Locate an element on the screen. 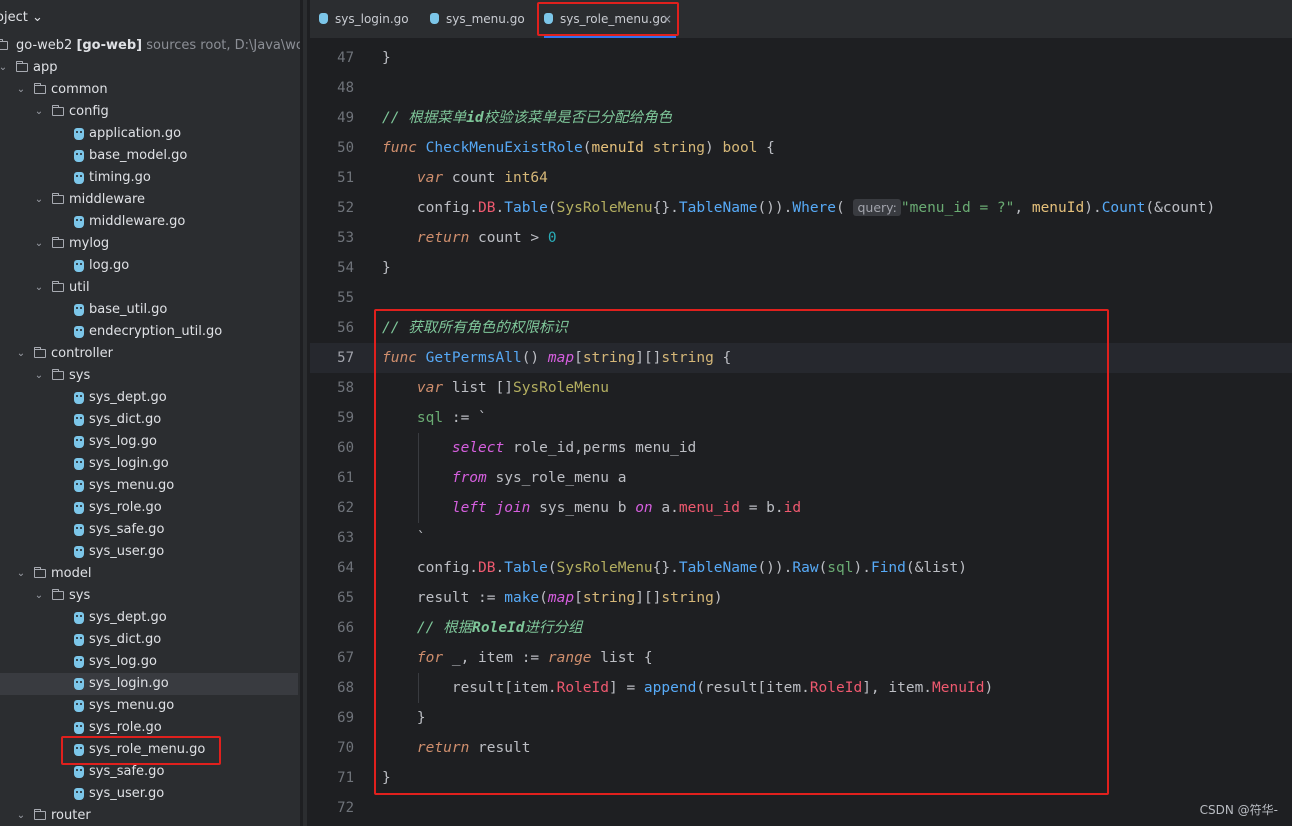  line-number: 62 is located at coordinates (334, 508).